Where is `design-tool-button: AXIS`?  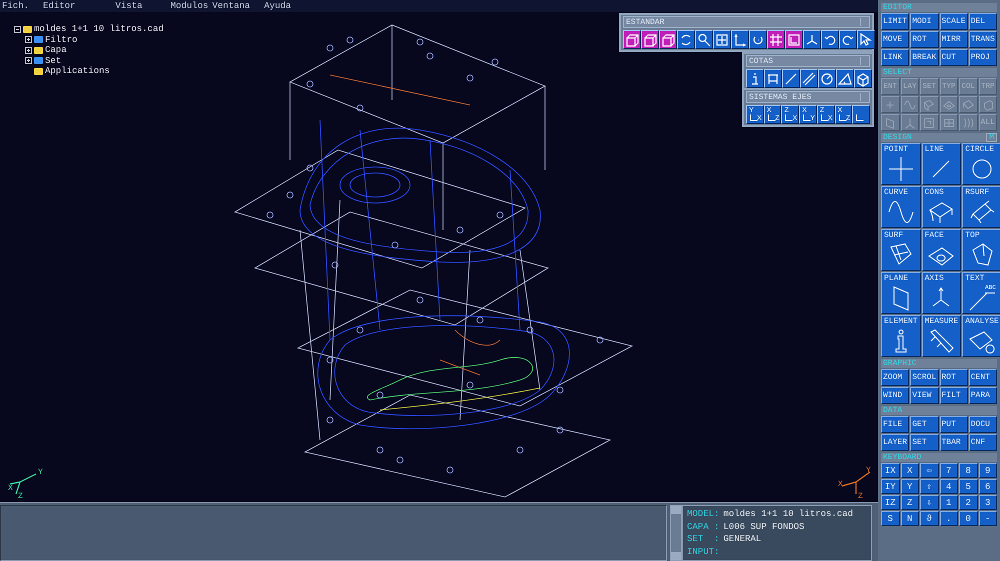
design-tool-button: AXIS is located at coordinates (942, 293).